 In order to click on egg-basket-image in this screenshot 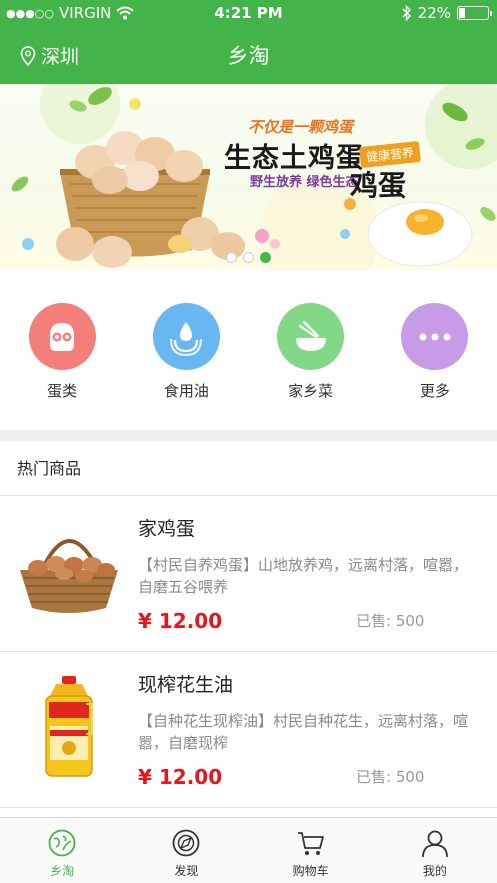, I will do `click(69, 576)`.